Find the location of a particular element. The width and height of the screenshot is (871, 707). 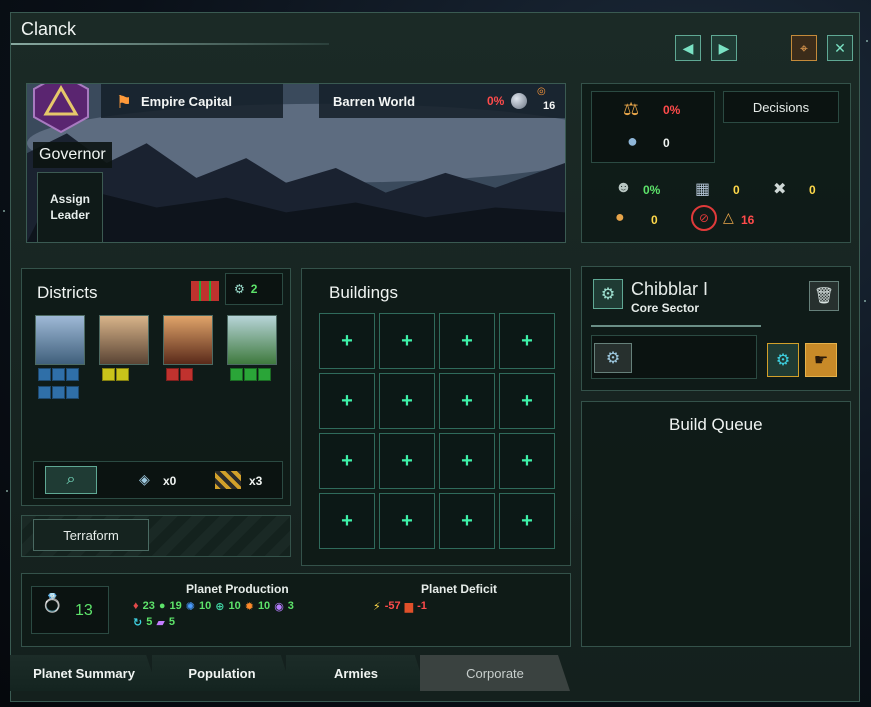

sector-name: Chibblar I is located at coordinates (670, 289).